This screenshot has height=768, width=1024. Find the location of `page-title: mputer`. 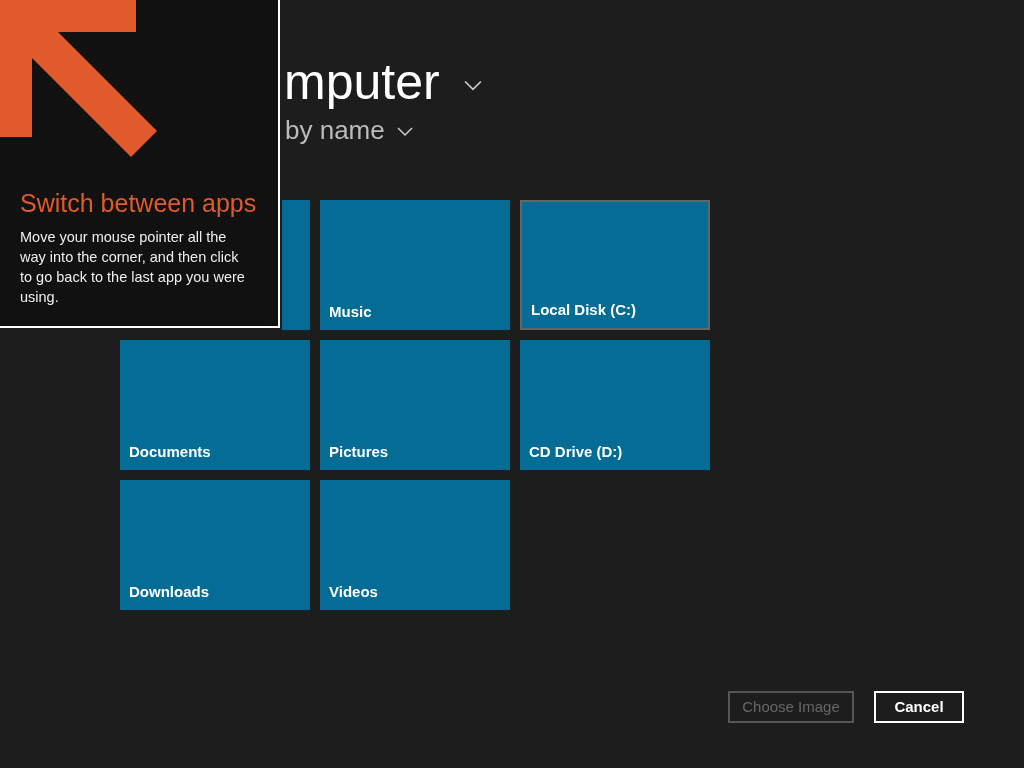

page-title: mputer is located at coordinates (362, 82).